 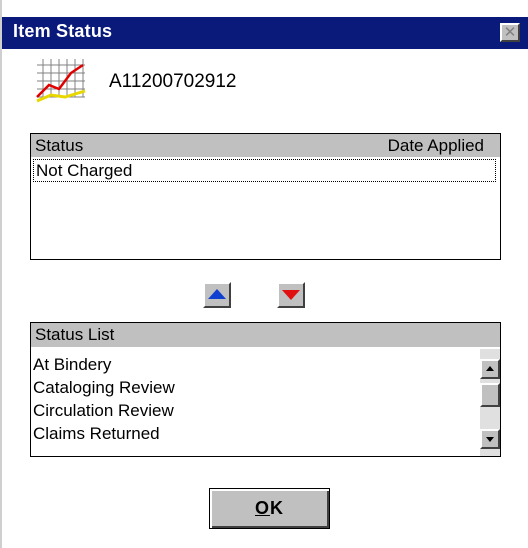 I want to click on row-status-cell: Not Charged, so click(x=84, y=170).